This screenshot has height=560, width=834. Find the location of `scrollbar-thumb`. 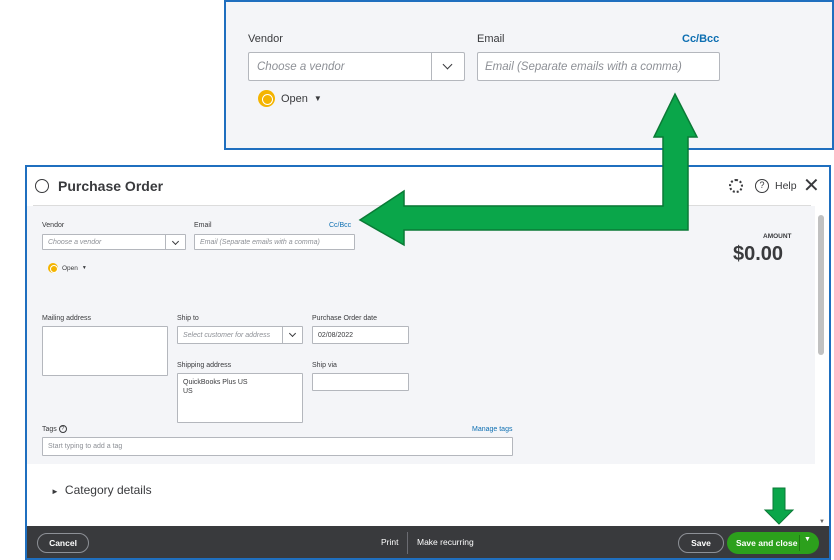

scrollbar-thumb is located at coordinates (821, 285).